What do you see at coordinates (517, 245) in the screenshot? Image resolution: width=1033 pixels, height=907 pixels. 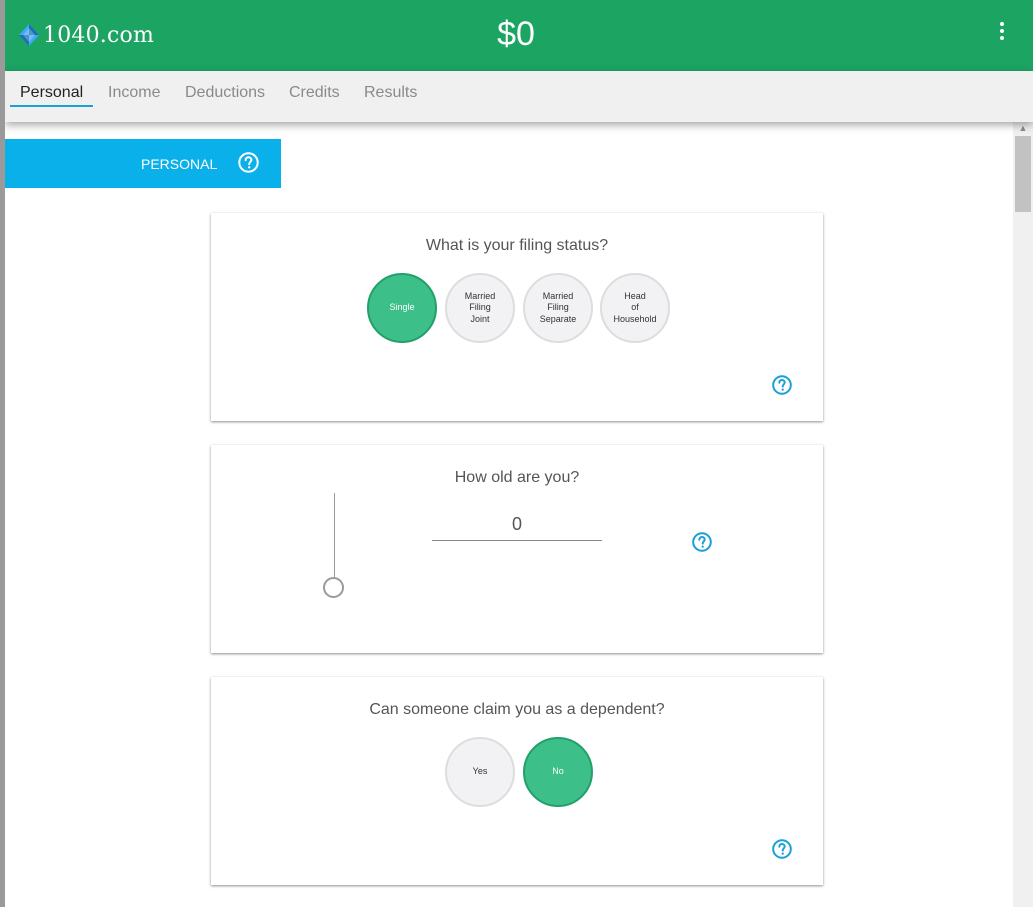 I see `filing-status-question: What is your filing status?` at bounding box center [517, 245].